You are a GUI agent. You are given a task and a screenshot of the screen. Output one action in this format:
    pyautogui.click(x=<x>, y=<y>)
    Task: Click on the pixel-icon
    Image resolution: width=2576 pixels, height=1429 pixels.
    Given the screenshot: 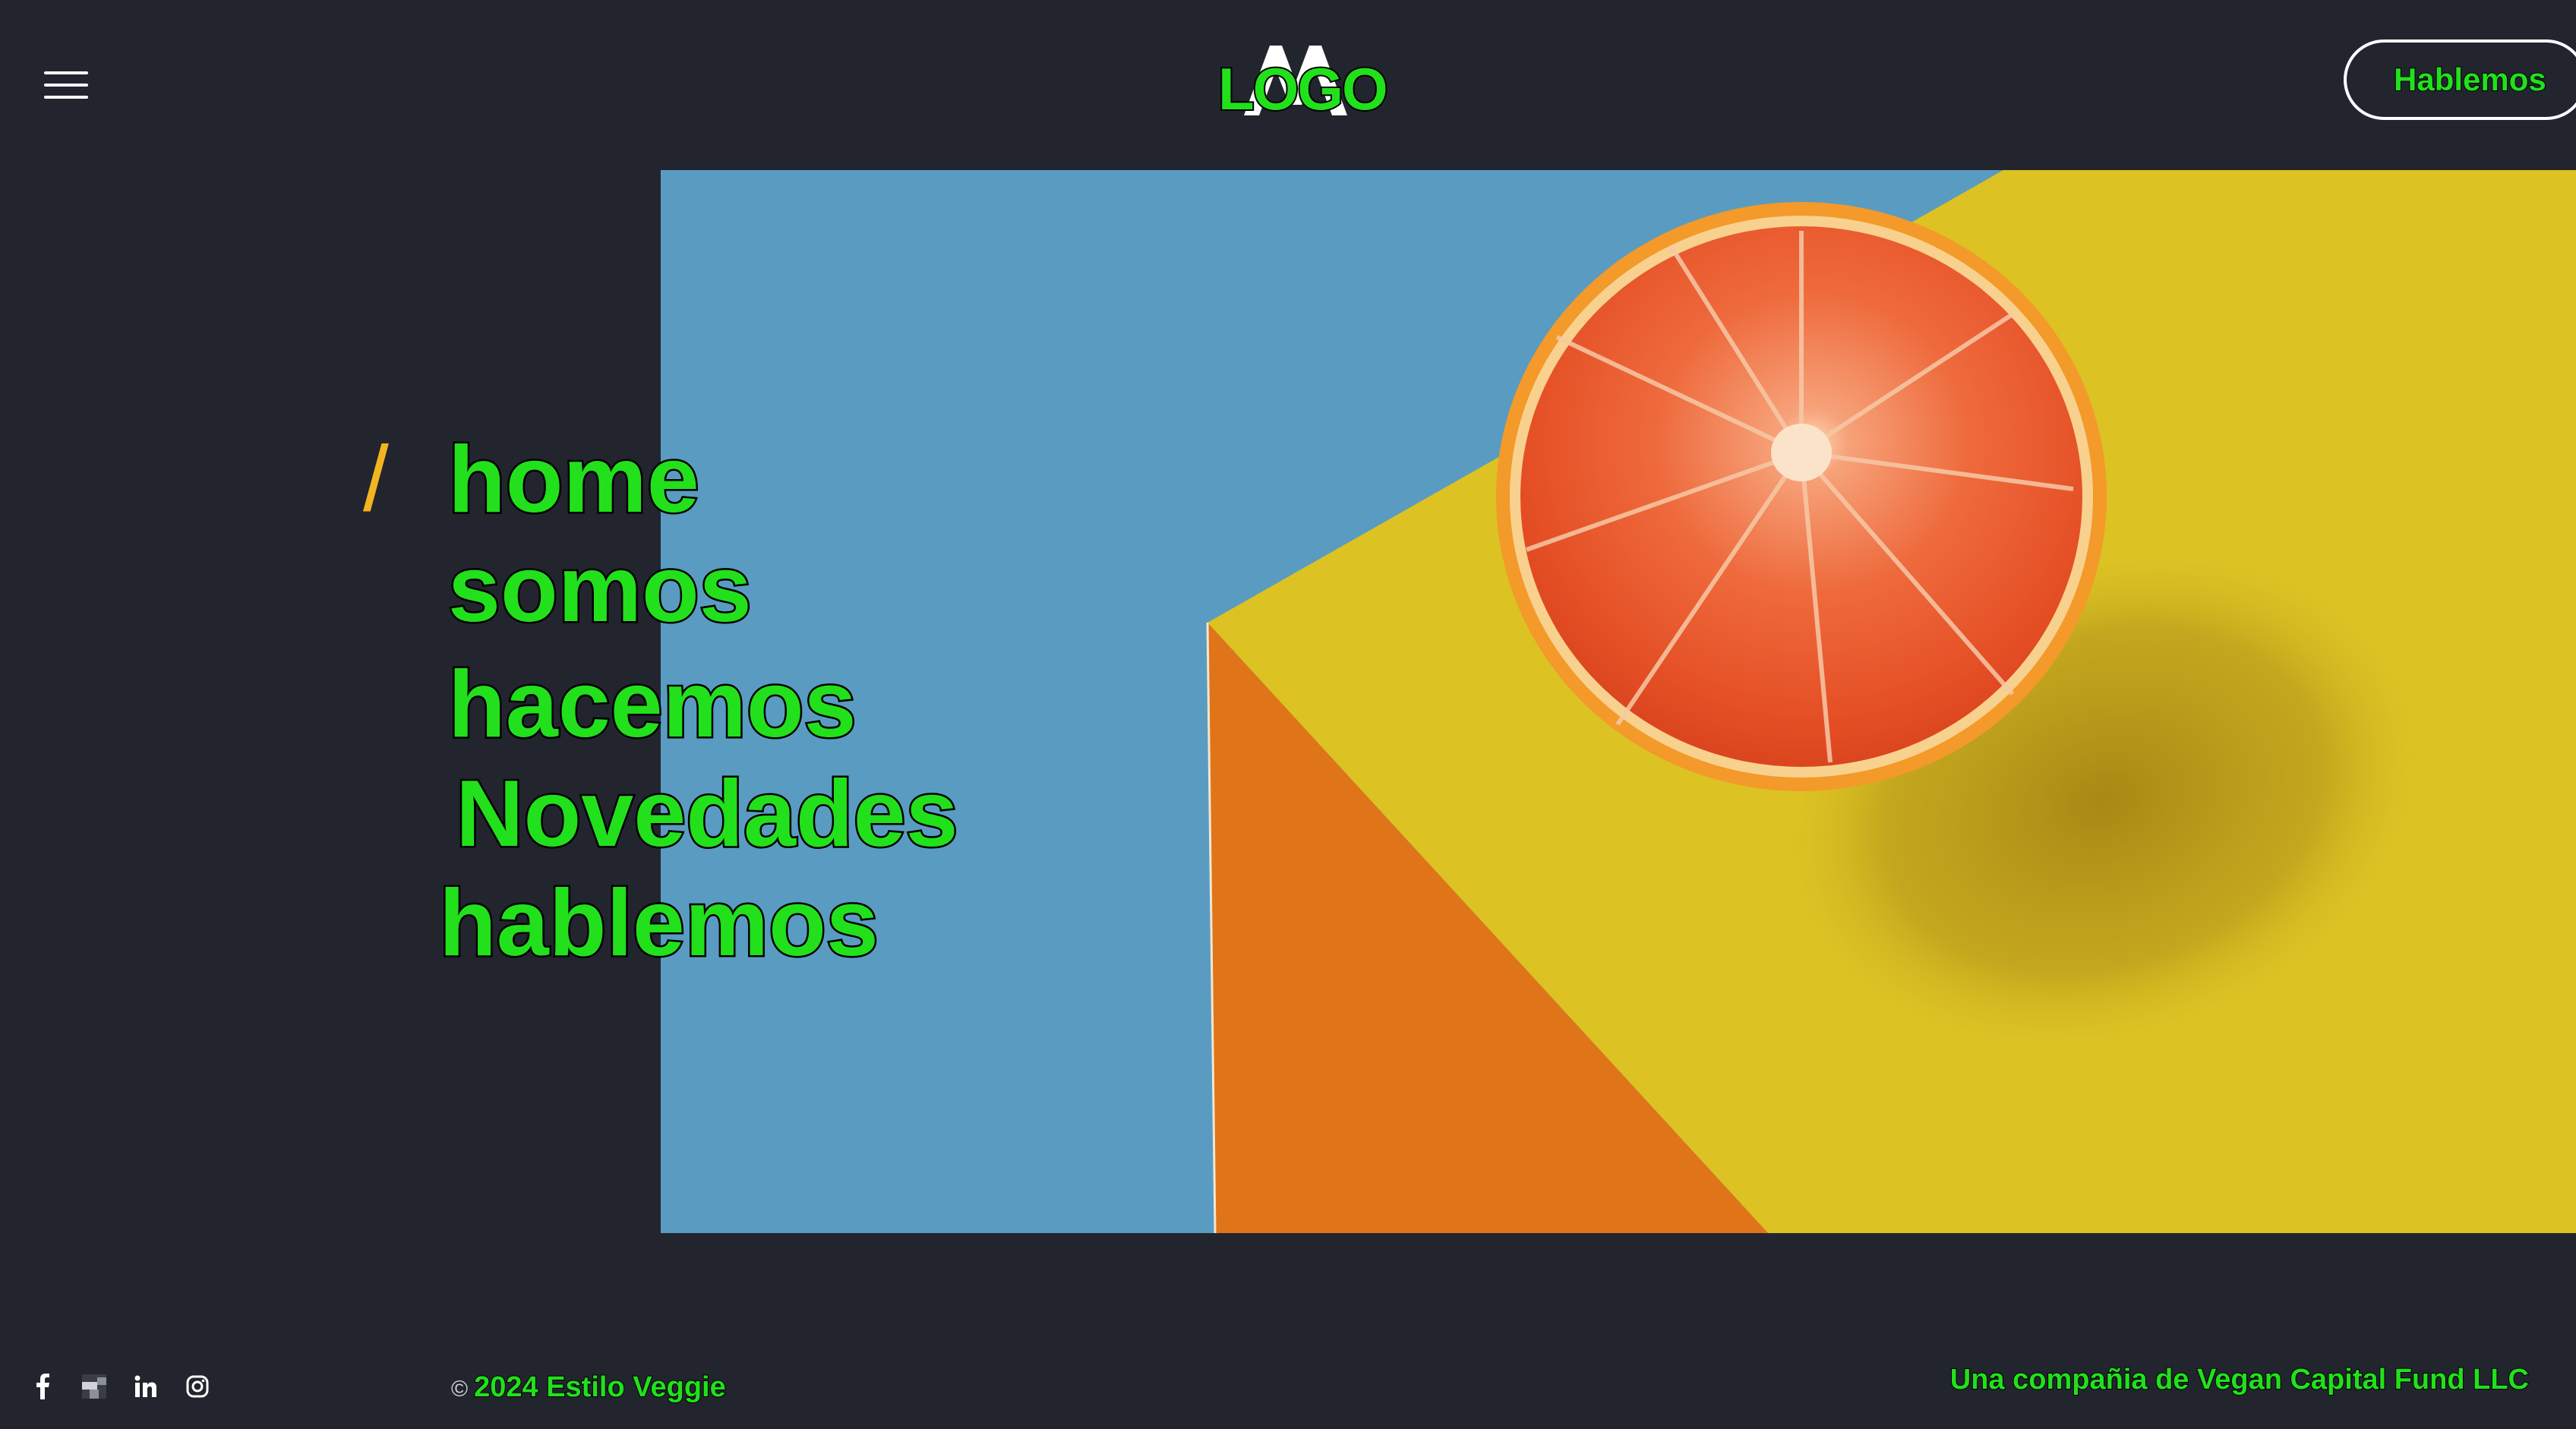 What is the action you would take?
    pyautogui.click(x=94, y=1386)
    